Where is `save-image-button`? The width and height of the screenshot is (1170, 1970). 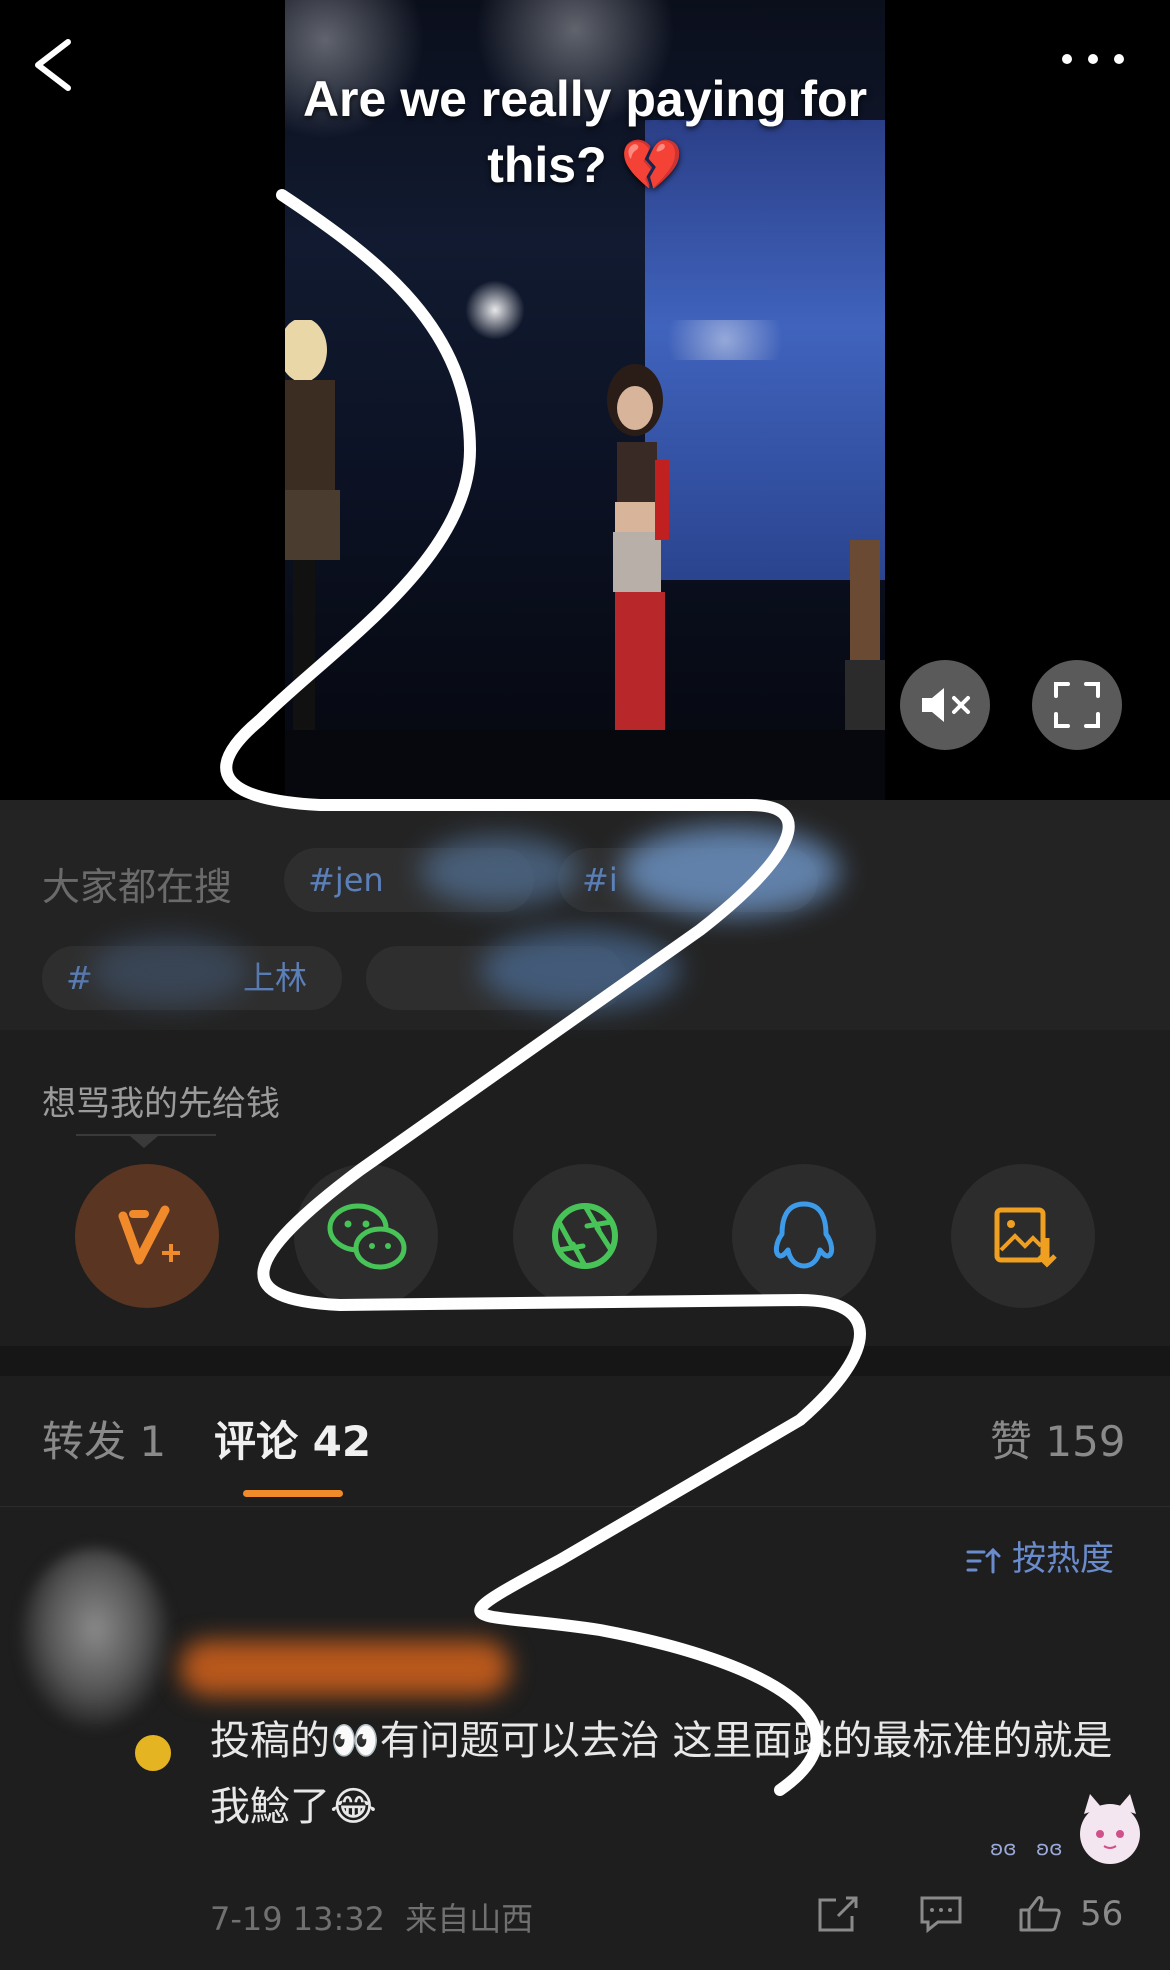
save-image-button is located at coordinates (1023, 1236).